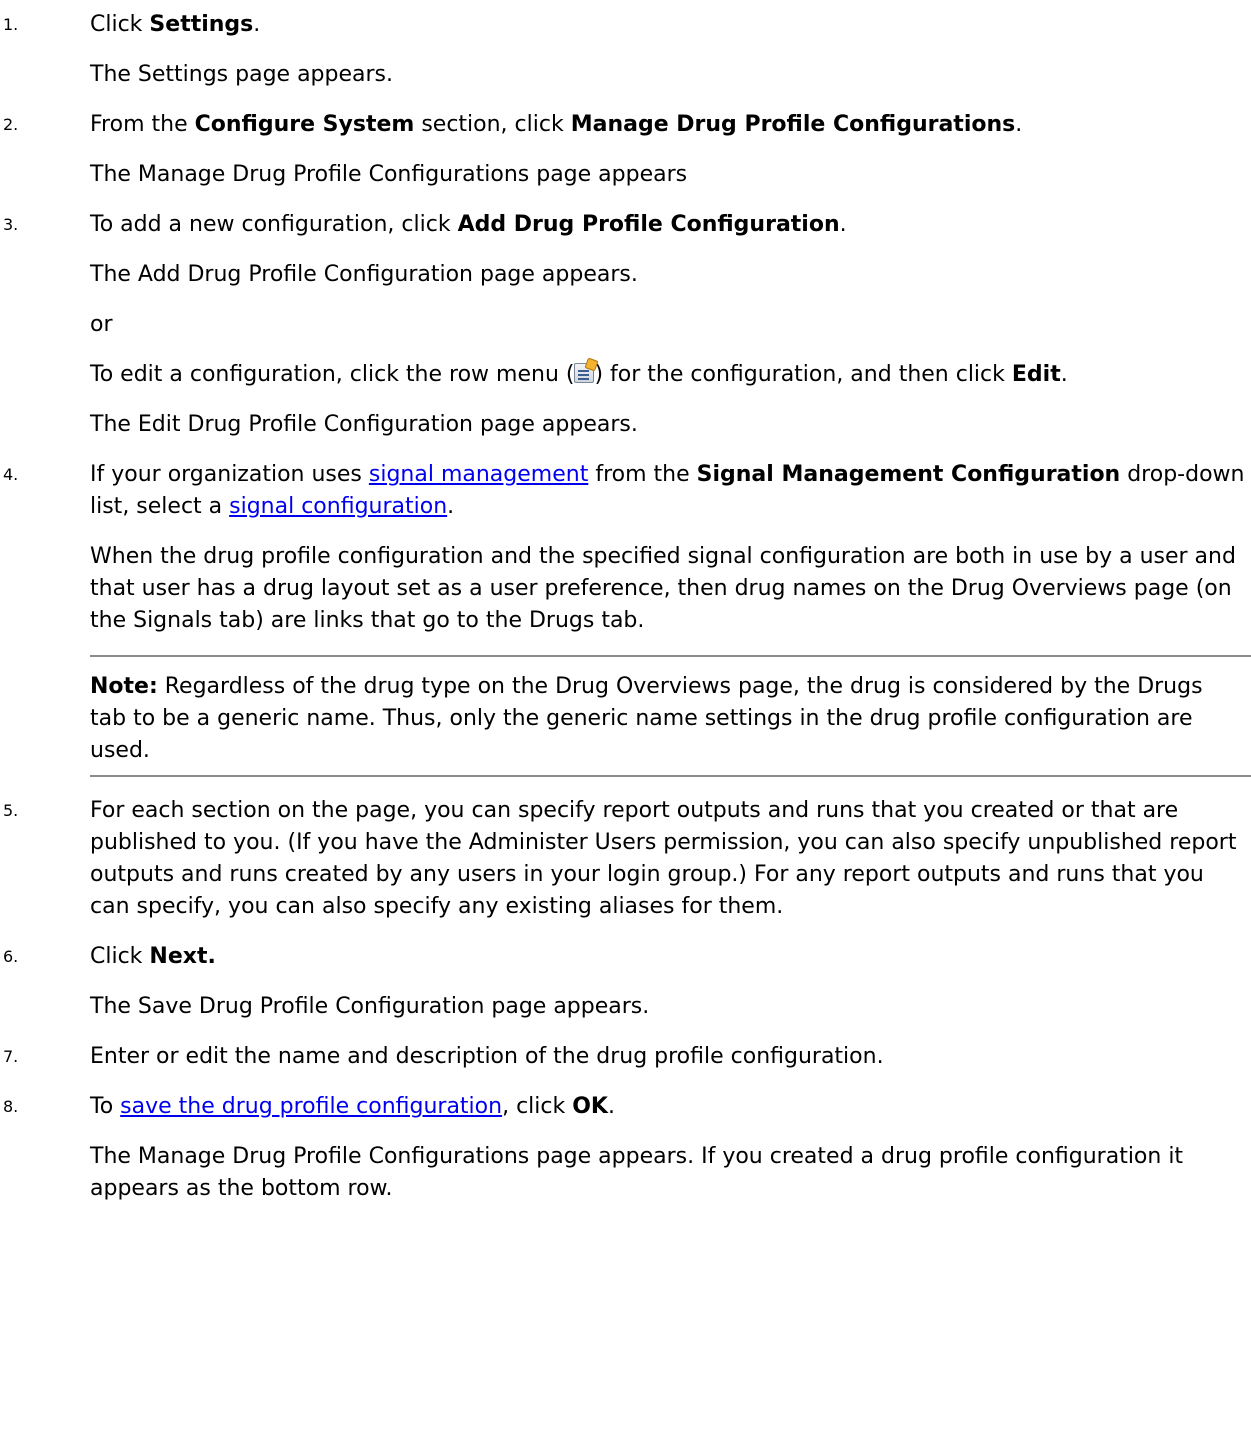 Image resolution: width=1251 pixels, height=1454 pixels. I want to click on ui-term: Next., so click(182, 956).